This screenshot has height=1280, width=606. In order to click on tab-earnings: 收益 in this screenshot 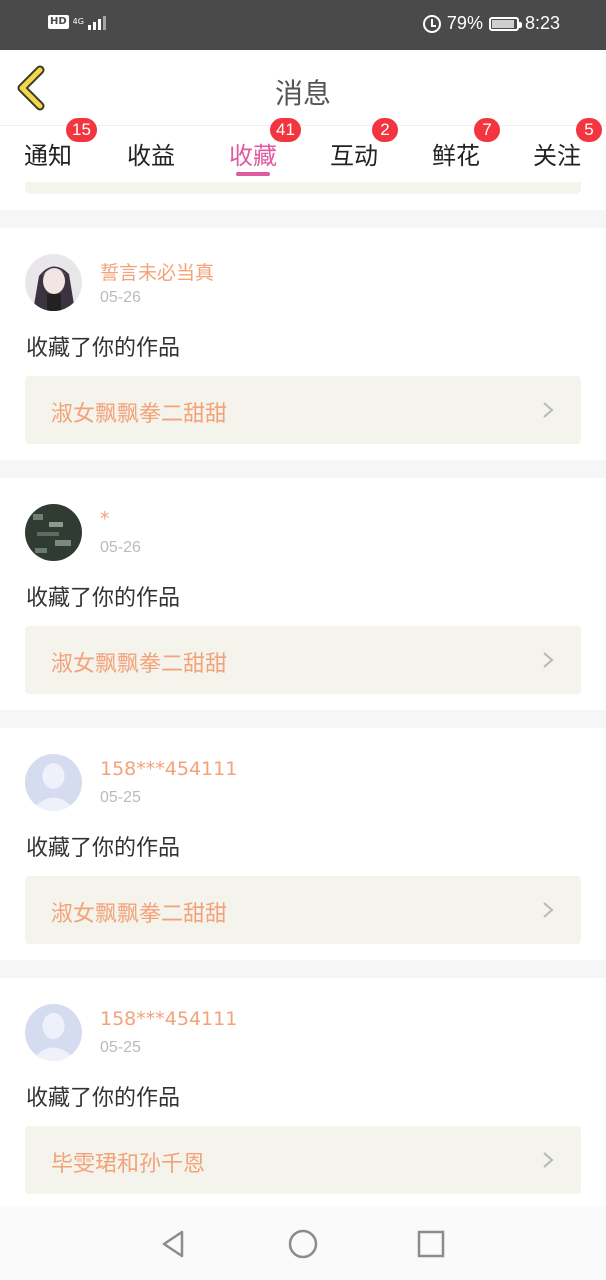, I will do `click(151, 153)`.